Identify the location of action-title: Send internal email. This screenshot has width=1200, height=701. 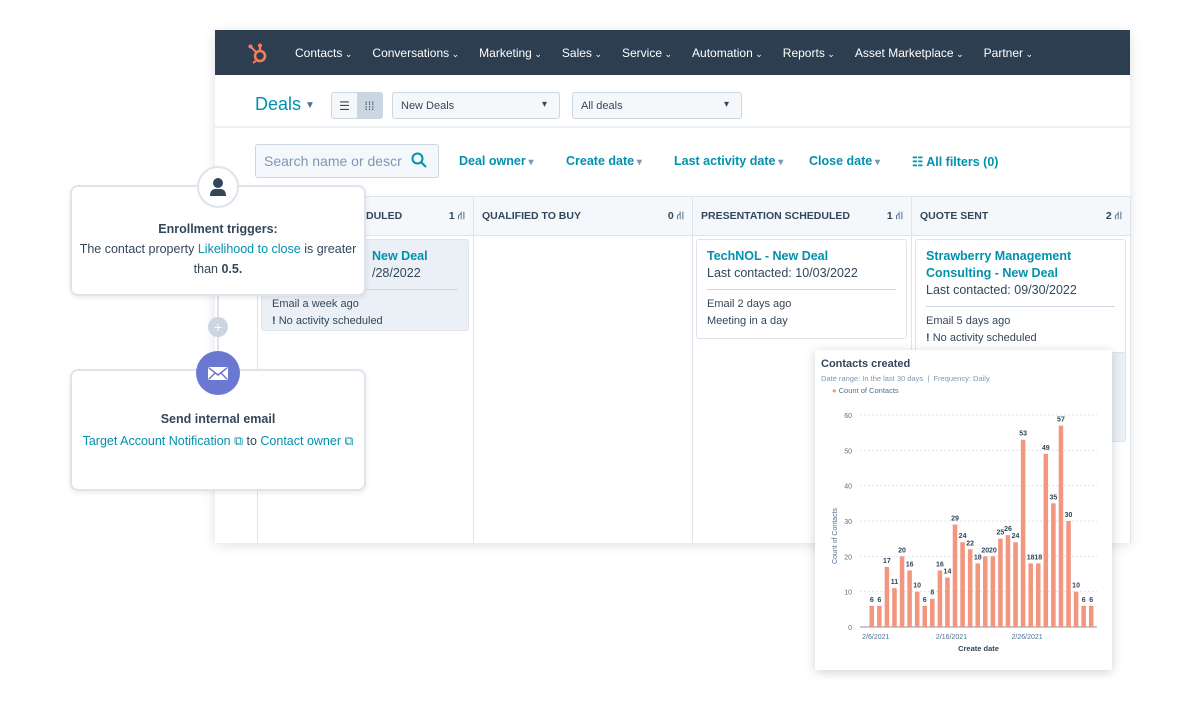
(218, 419).